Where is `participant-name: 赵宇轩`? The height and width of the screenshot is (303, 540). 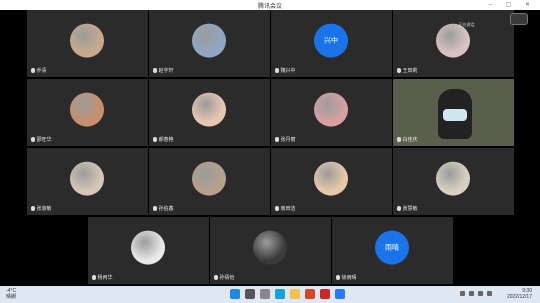
participant-name: 赵宇轩 is located at coordinates (163, 70).